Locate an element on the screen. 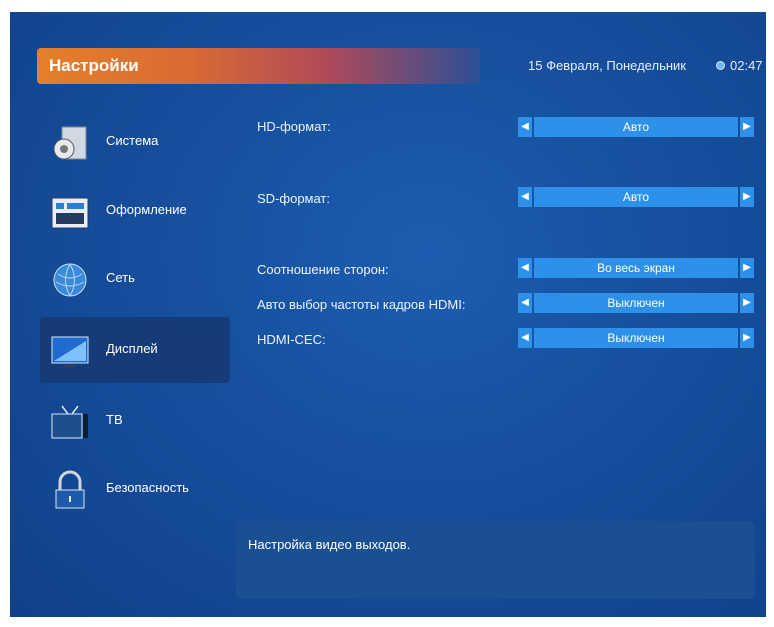  date-label: 15 Февраля, Понедельник is located at coordinates (607, 65).